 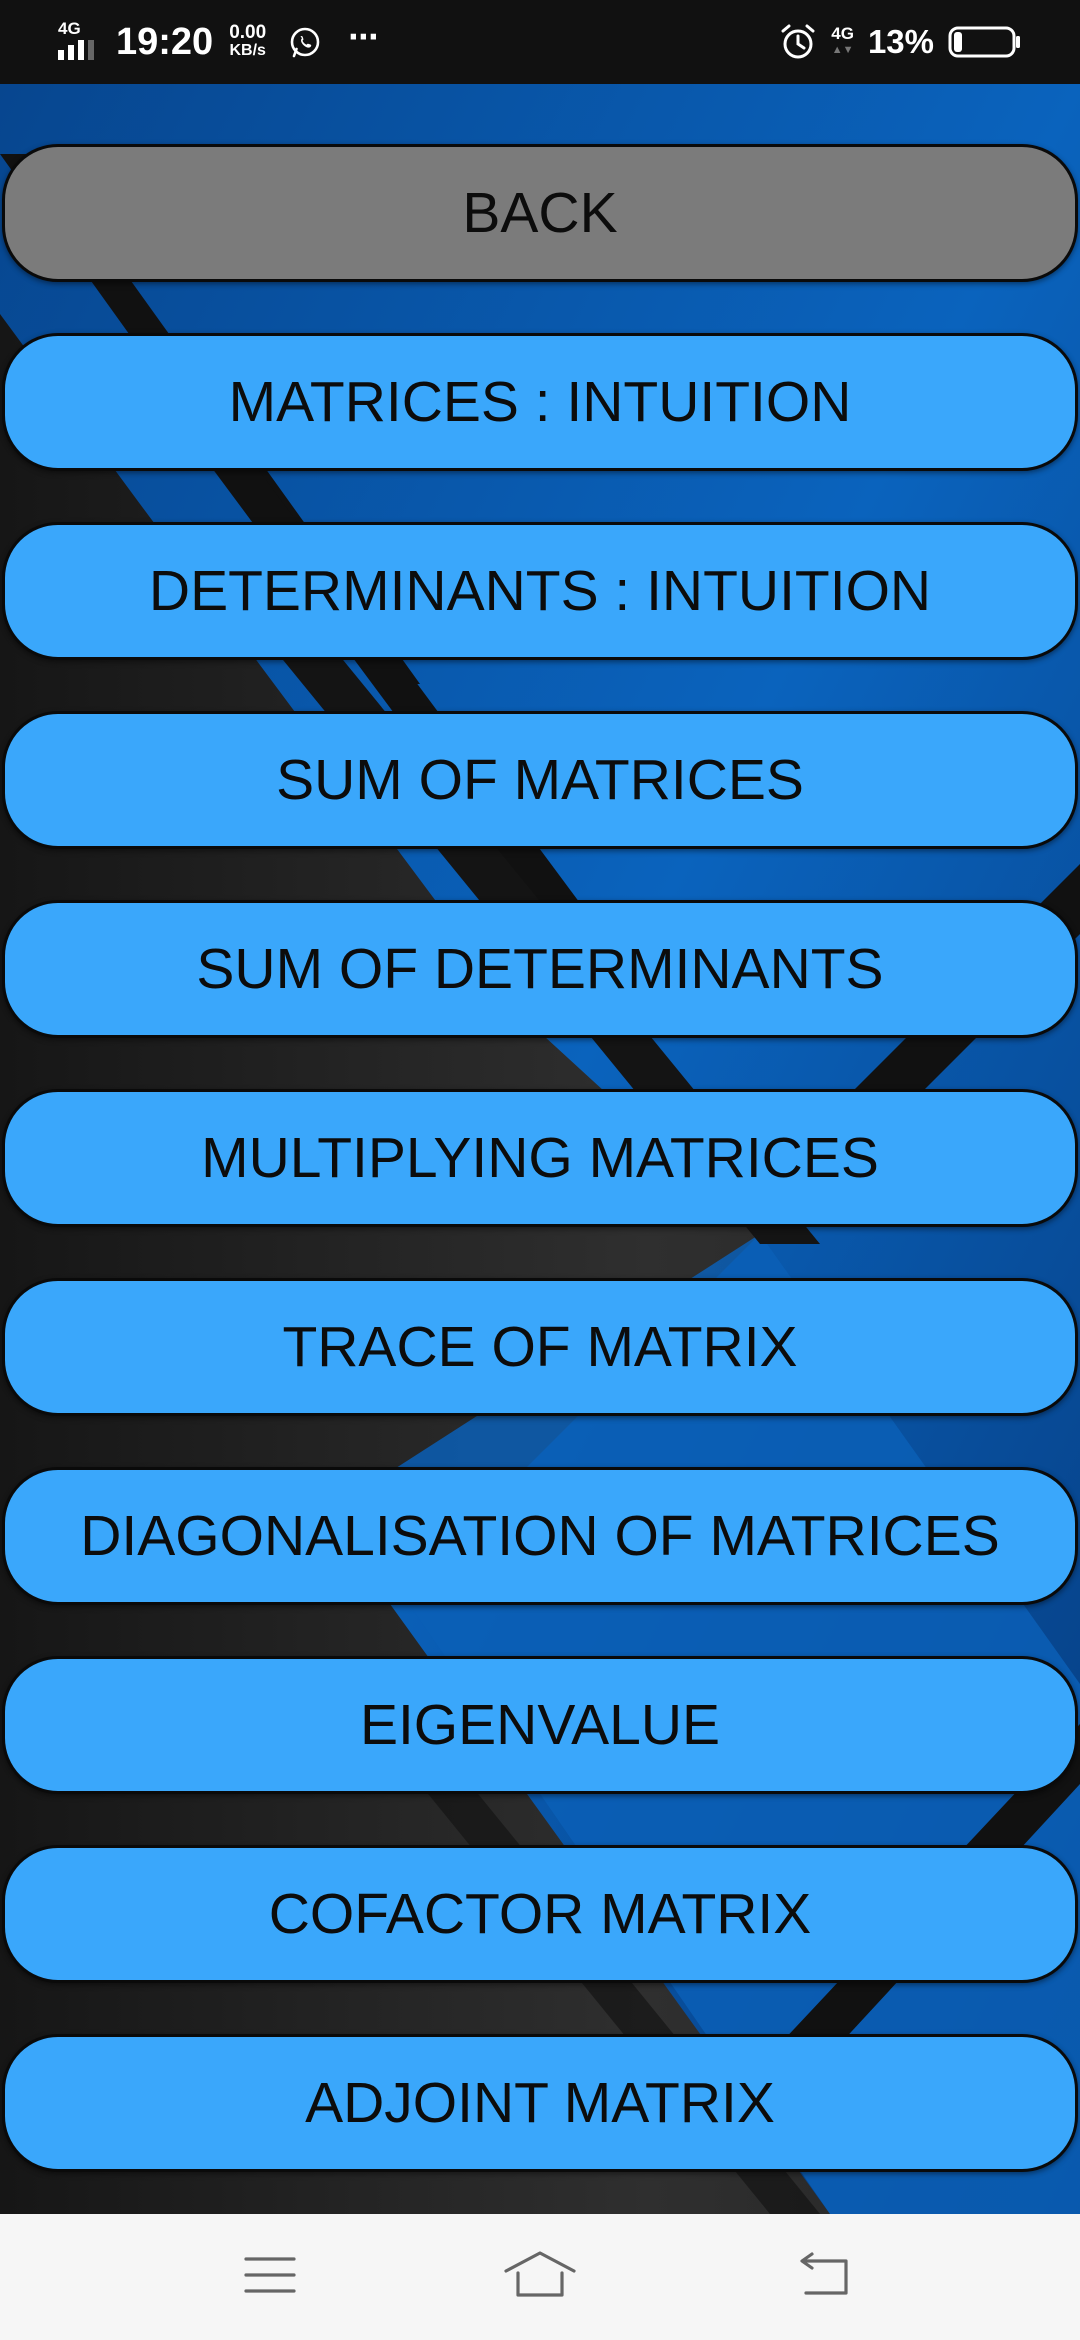 I want to click on menu-button-label: EIGENVALUE, so click(x=540, y=1725).